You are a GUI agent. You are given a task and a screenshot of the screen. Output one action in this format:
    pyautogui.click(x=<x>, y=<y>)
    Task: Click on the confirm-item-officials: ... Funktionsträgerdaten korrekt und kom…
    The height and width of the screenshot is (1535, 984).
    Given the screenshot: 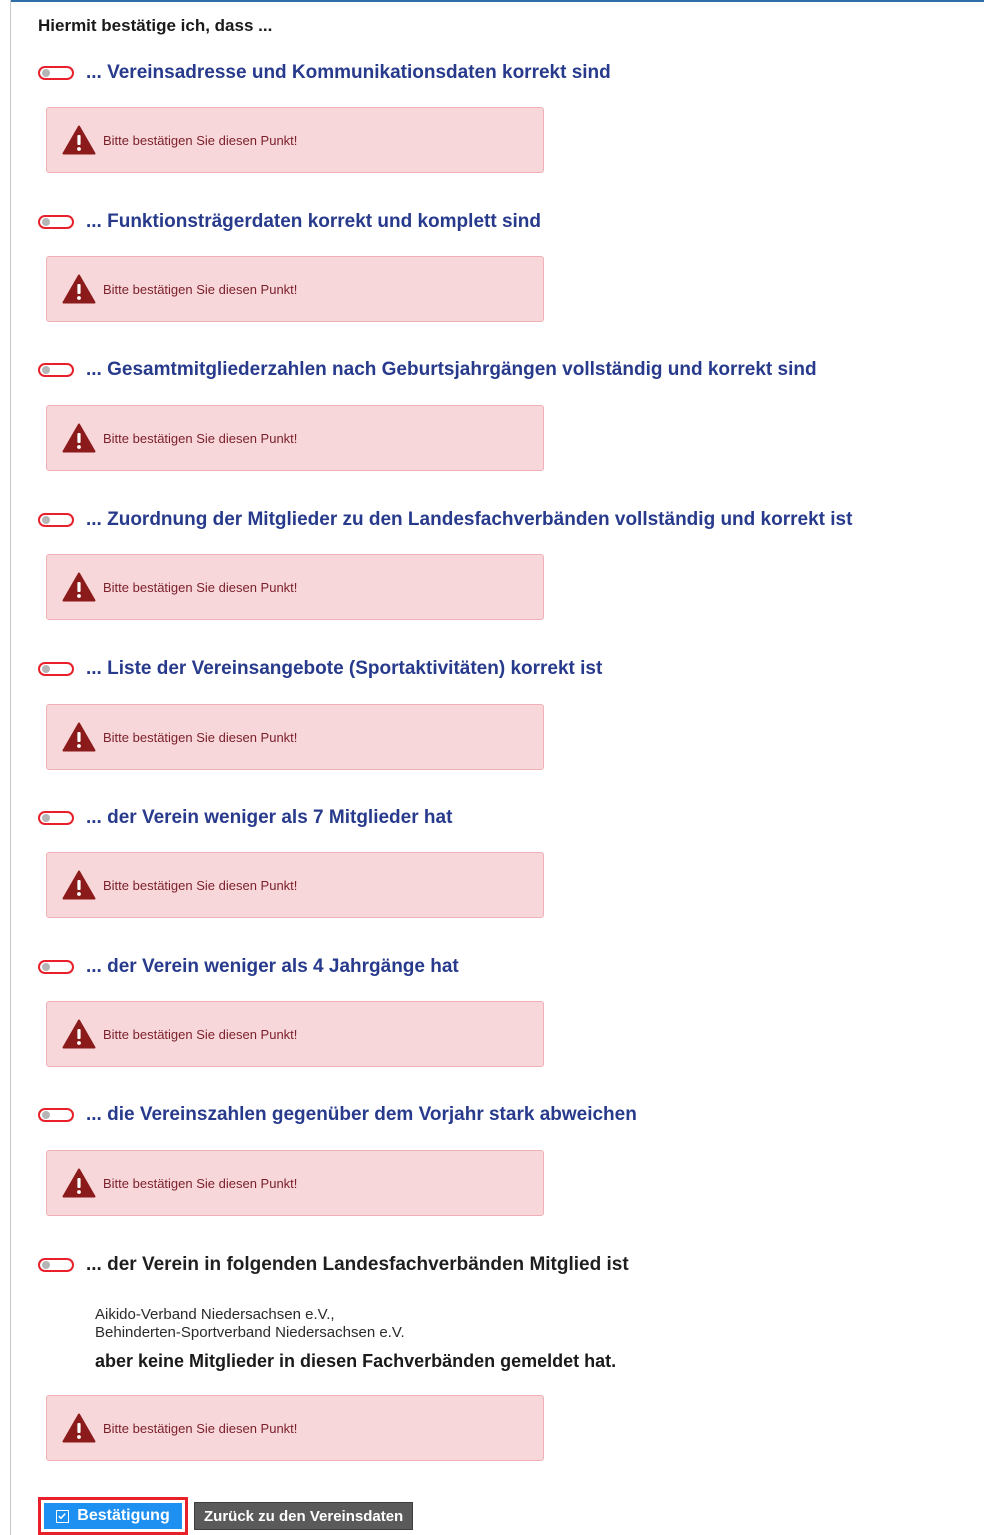 What is the action you would take?
    pyautogui.click(x=289, y=222)
    